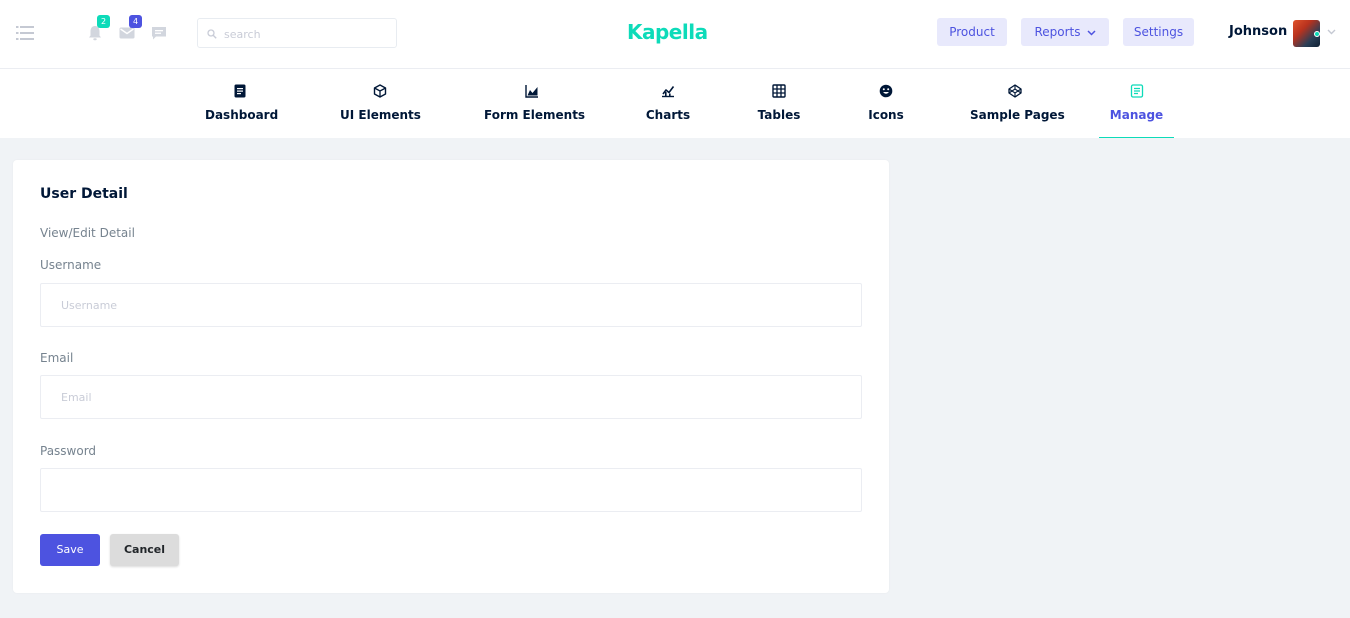 Image resolution: width=1350 pixels, height=618 pixels. I want to click on chat-button, so click(159, 33).